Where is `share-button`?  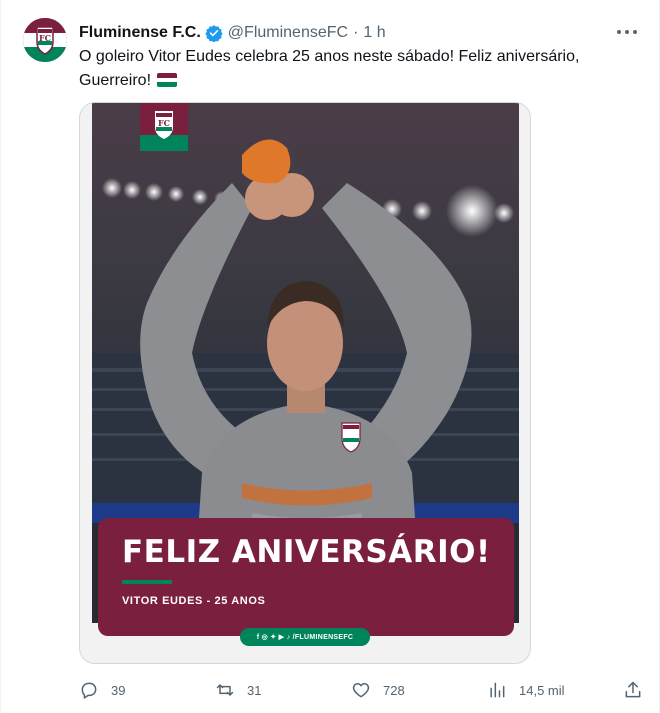
share-button is located at coordinates (639, 690).